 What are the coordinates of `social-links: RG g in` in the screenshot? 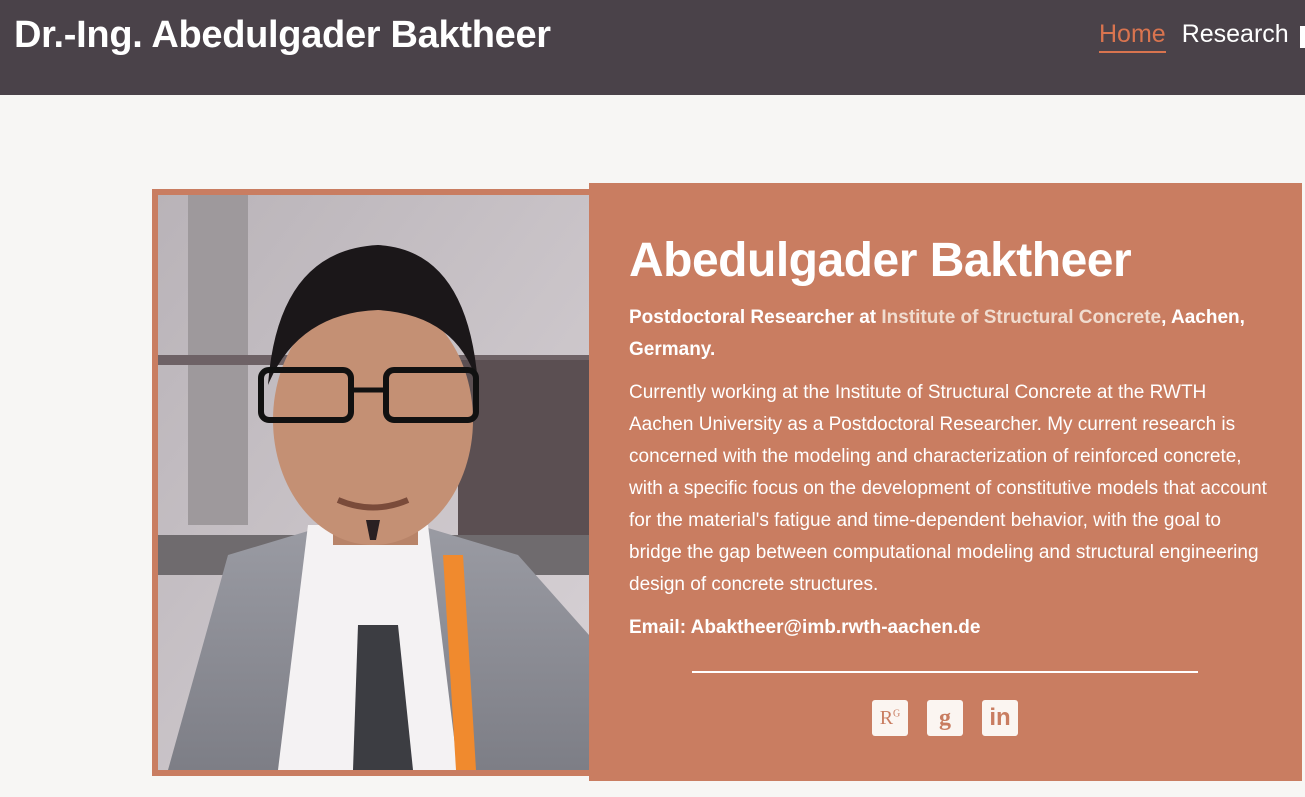 It's located at (954, 718).